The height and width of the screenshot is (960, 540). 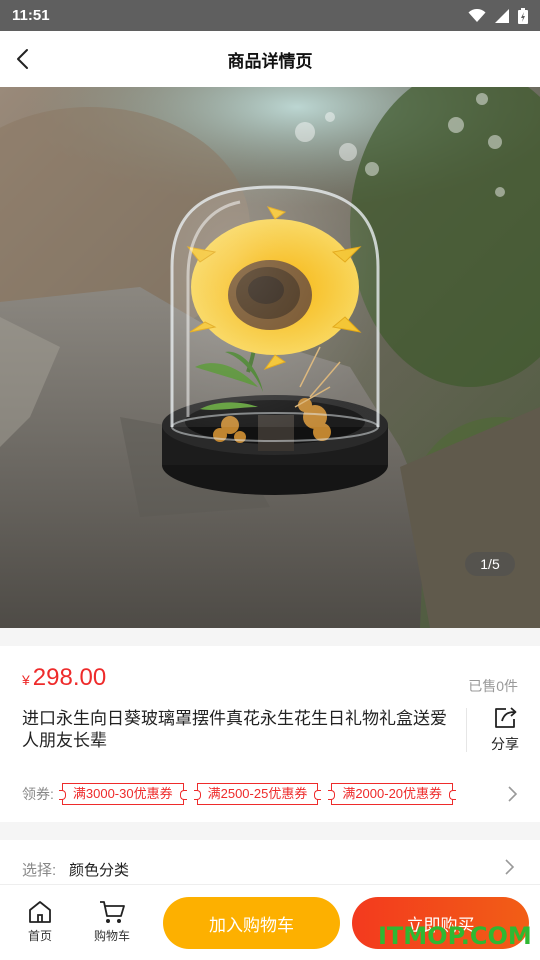 What do you see at coordinates (506, 717) in the screenshot?
I see `share-icon` at bounding box center [506, 717].